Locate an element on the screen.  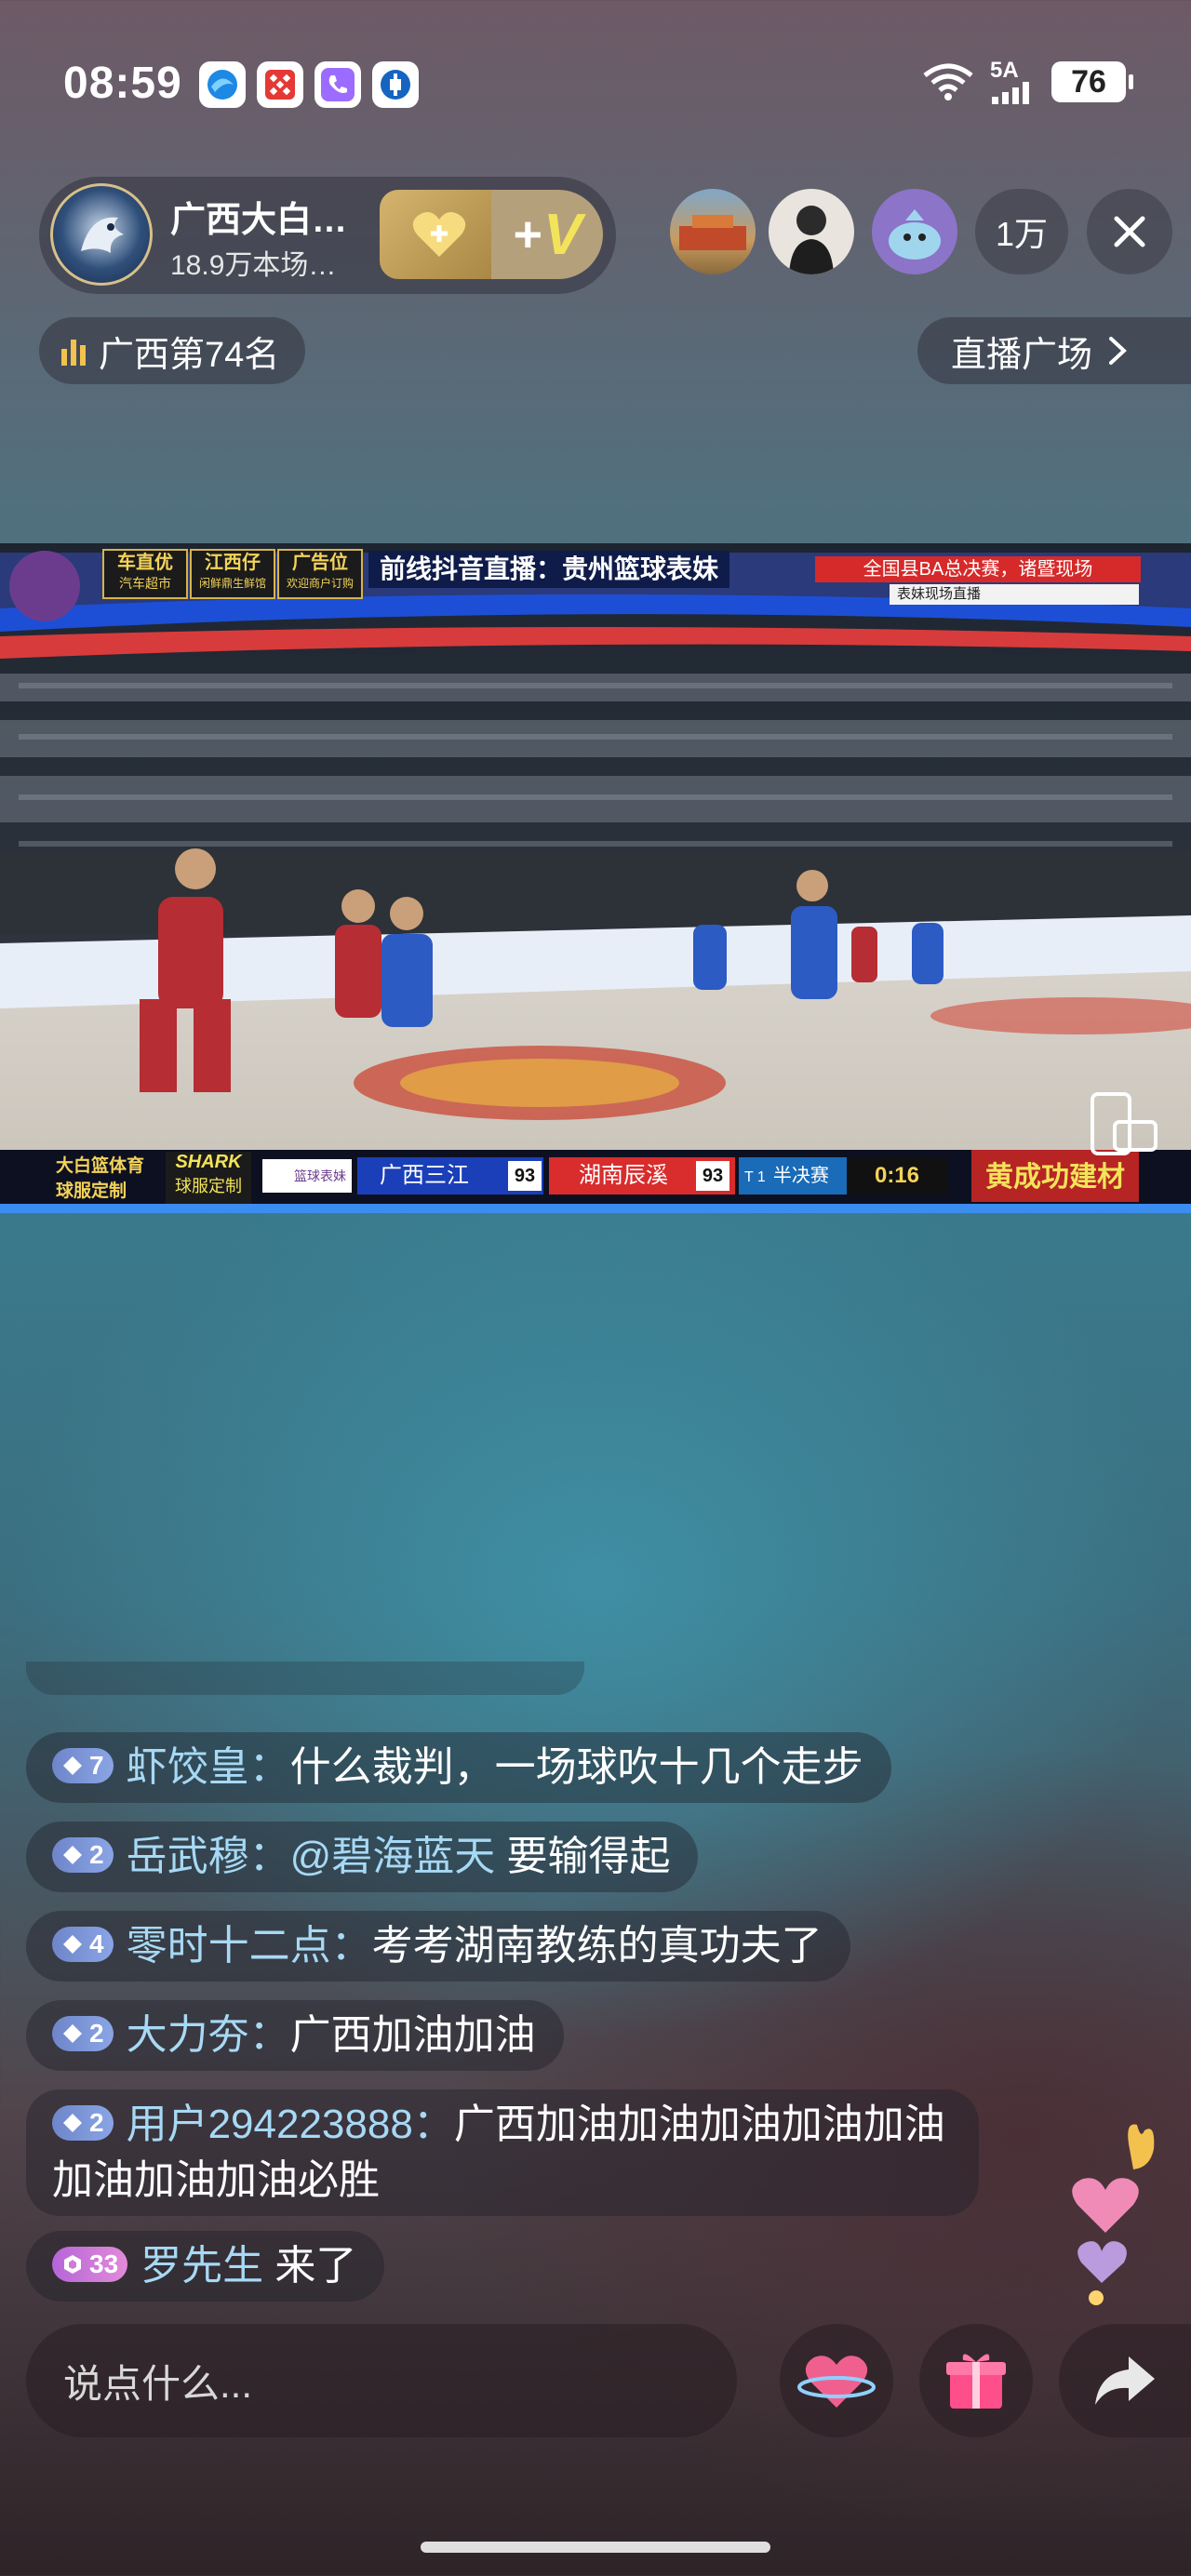
video-progress-strip is located at coordinates (595, 1208).